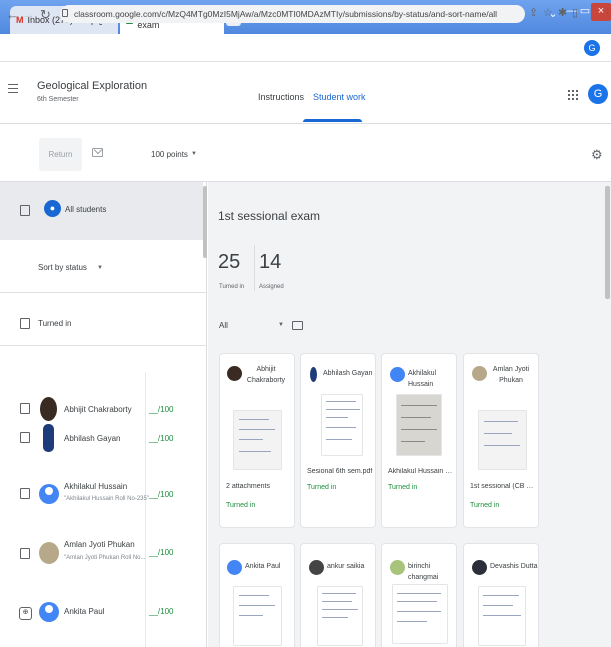 The width and height of the screenshot is (611, 647). Describe the element at coordinates (55, 323) in the screenshot. I see `group-label-turned-in: Turned in` at that location.